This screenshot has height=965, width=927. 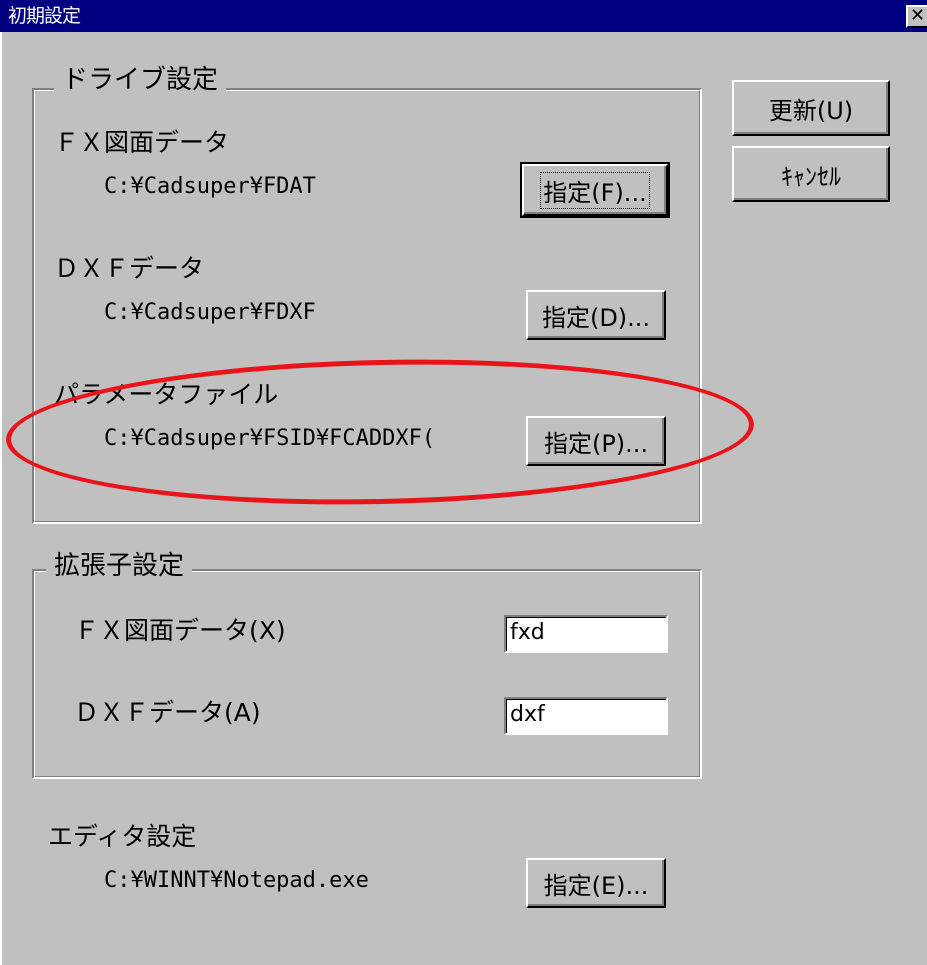 I want to click on parameter-file-path: C:¥Cadsuper¥FSID¥FCADDXF(, so click(x=270, y=438).